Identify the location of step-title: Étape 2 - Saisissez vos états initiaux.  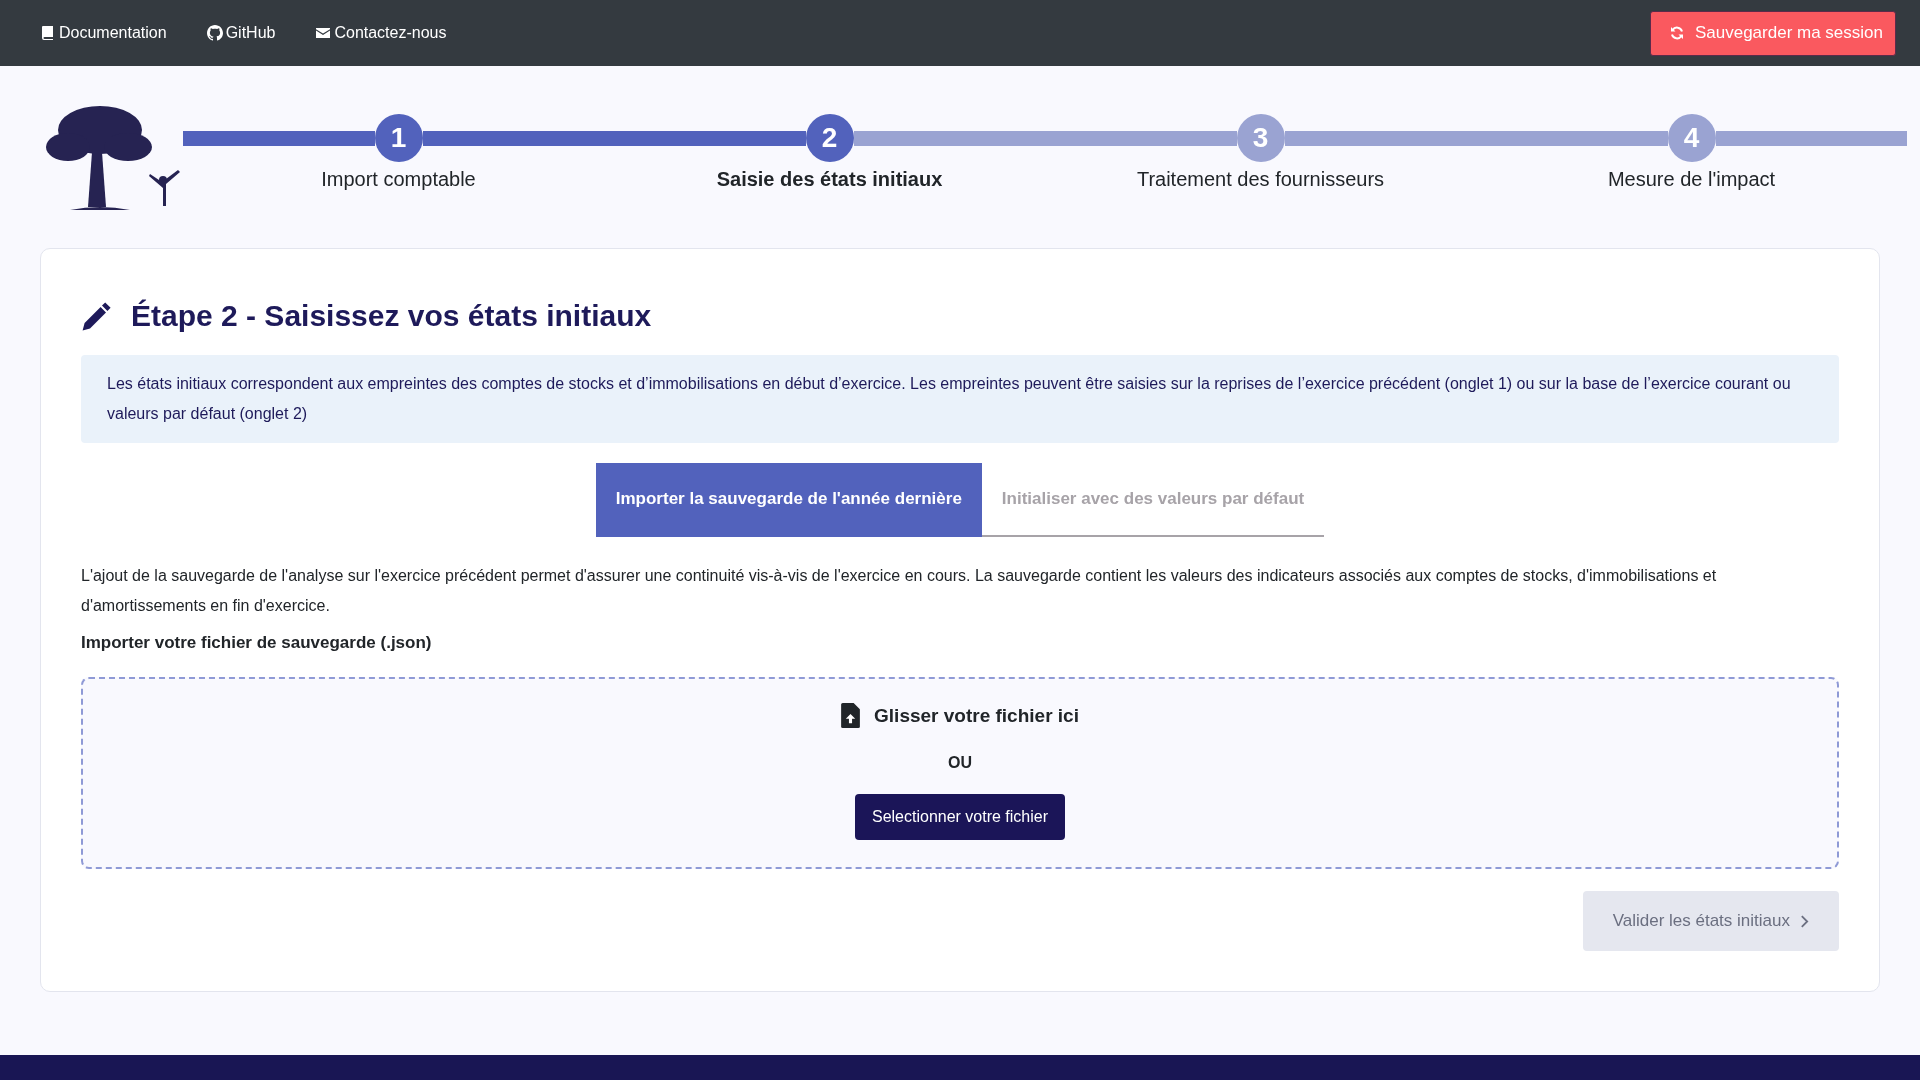
(391, 316).